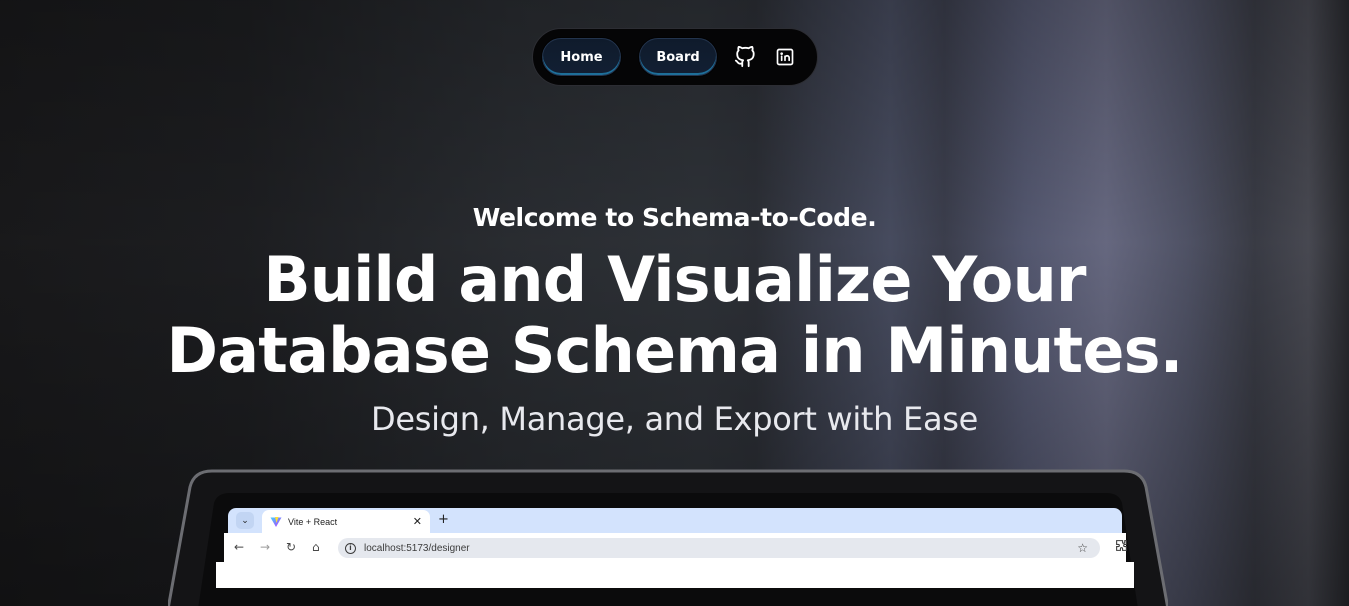  Describe the element at coordinates (346, 521) in the screenshot. I see `browser-tab: Vite + React ✕` at that location.